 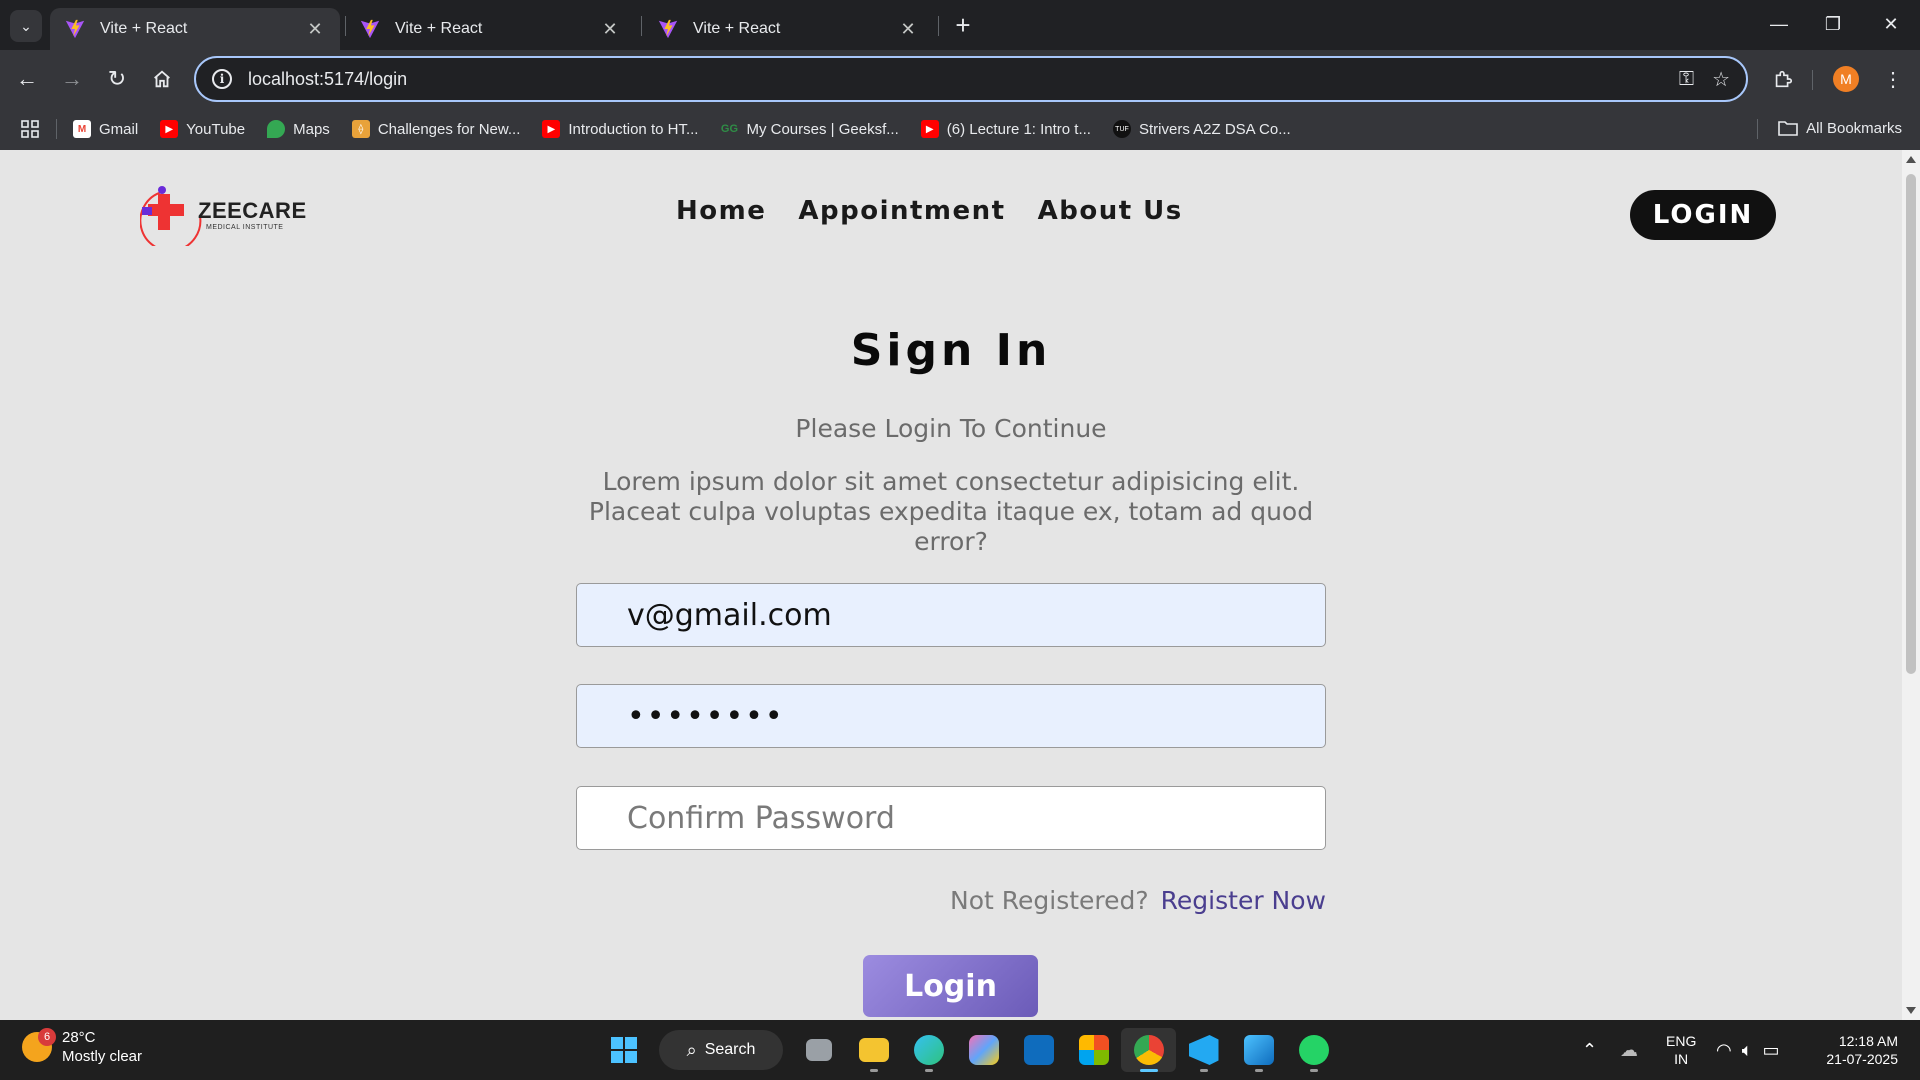 What do you see at coordinates (105, 129) in the screenshot?
I see `bookmark-gmail: M Gmail` at bounding box center [105, 129].